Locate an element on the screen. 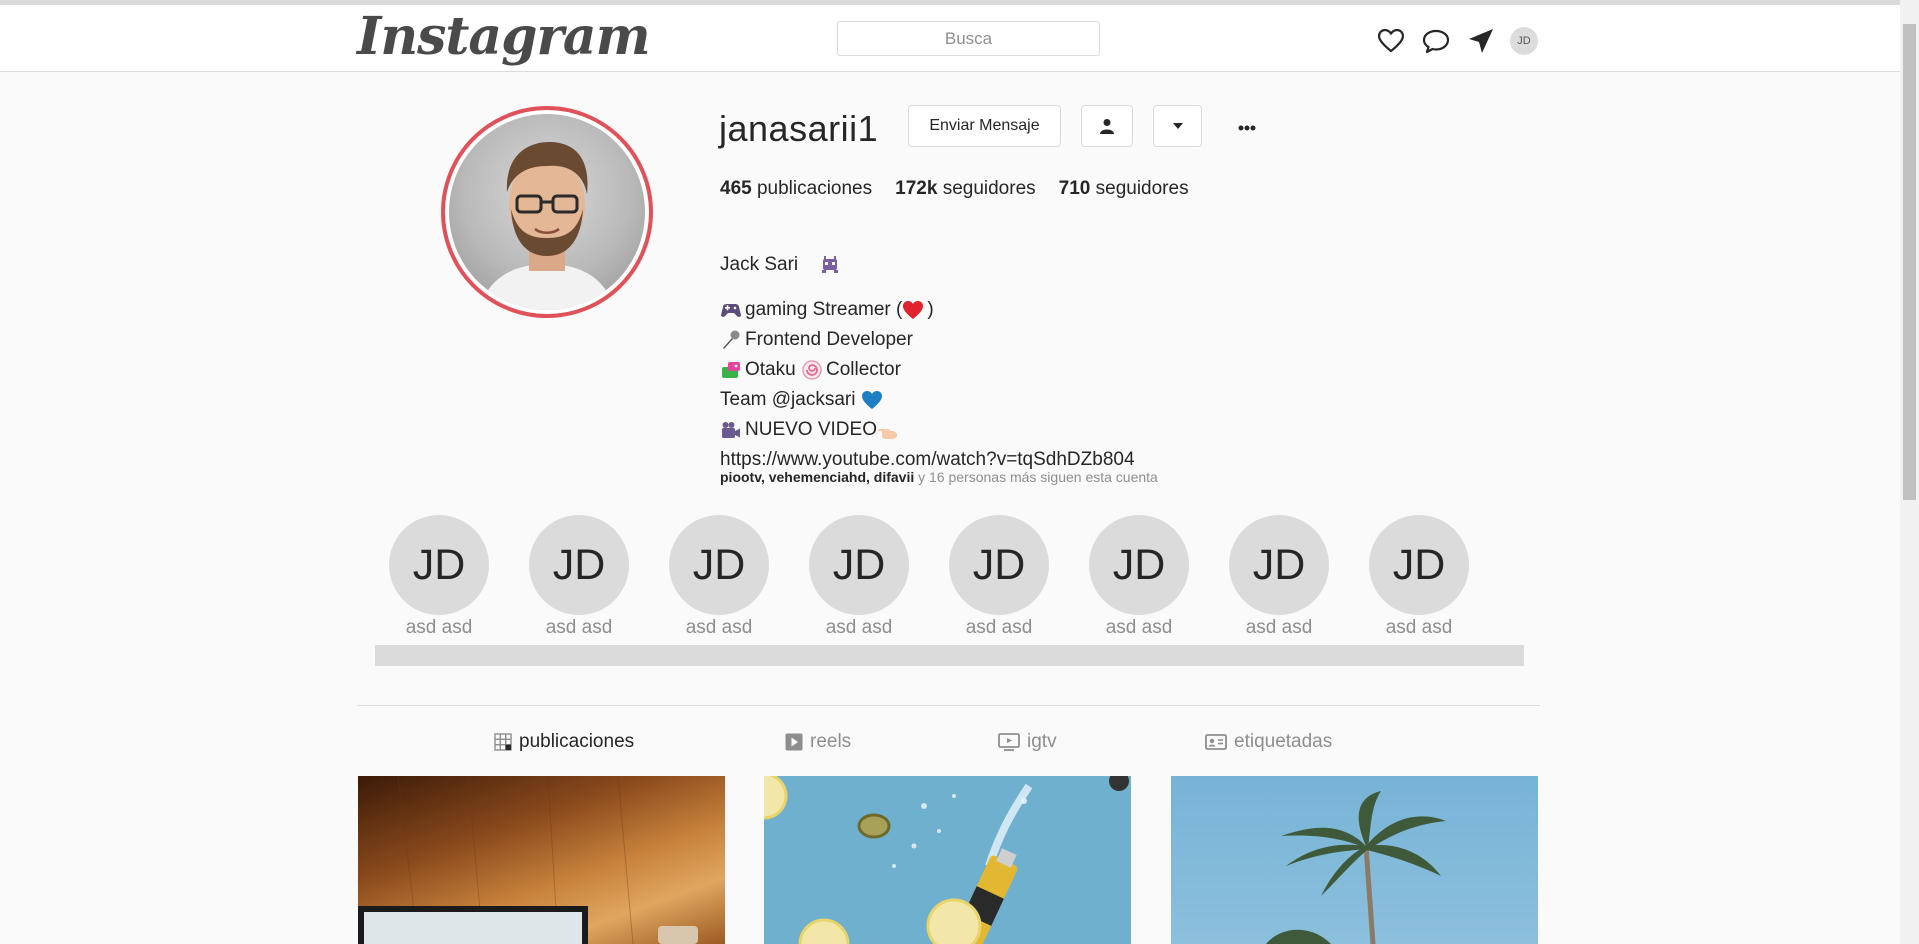 Image resolution: width=1919 pixels, height=944 pixels. user-avatar: JD is located at coordinates (1524, 41).